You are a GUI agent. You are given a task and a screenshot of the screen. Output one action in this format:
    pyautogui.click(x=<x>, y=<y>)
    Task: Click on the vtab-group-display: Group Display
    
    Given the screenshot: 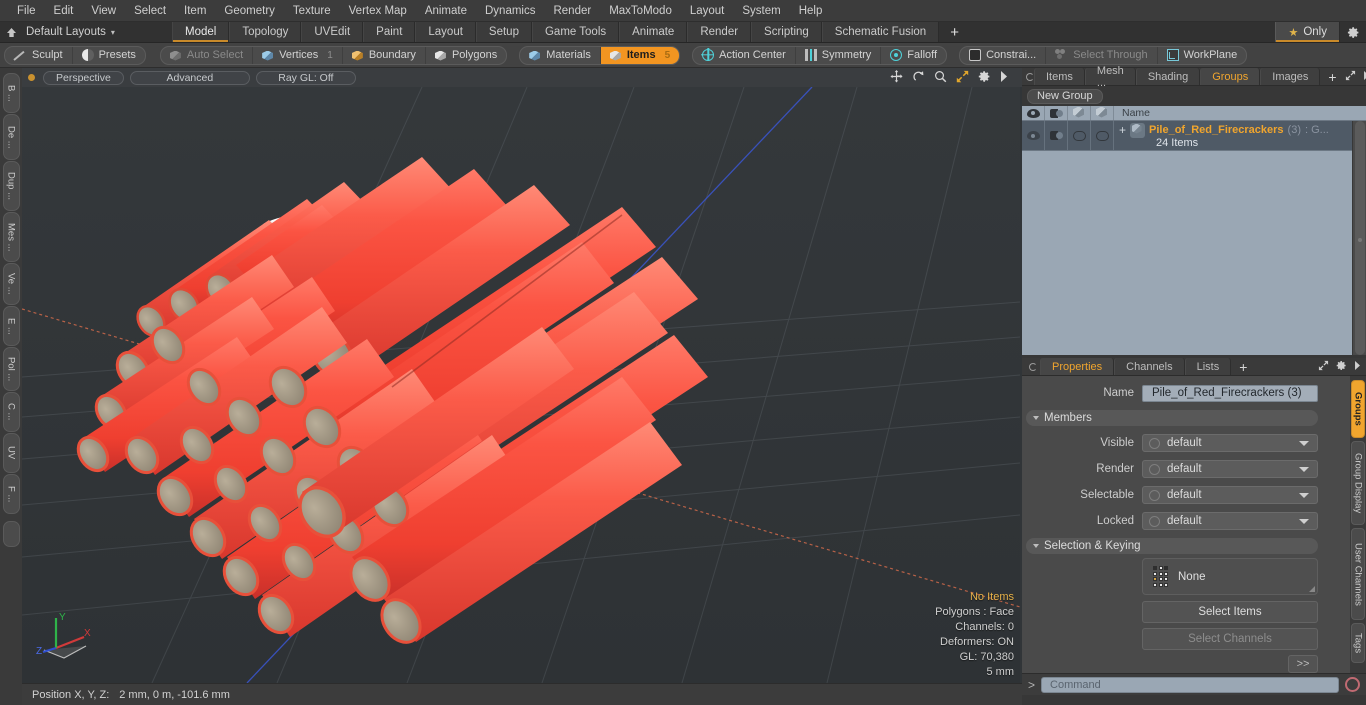 What is the action you would take?
    pyautogui.click(x=1358, y=483)
    